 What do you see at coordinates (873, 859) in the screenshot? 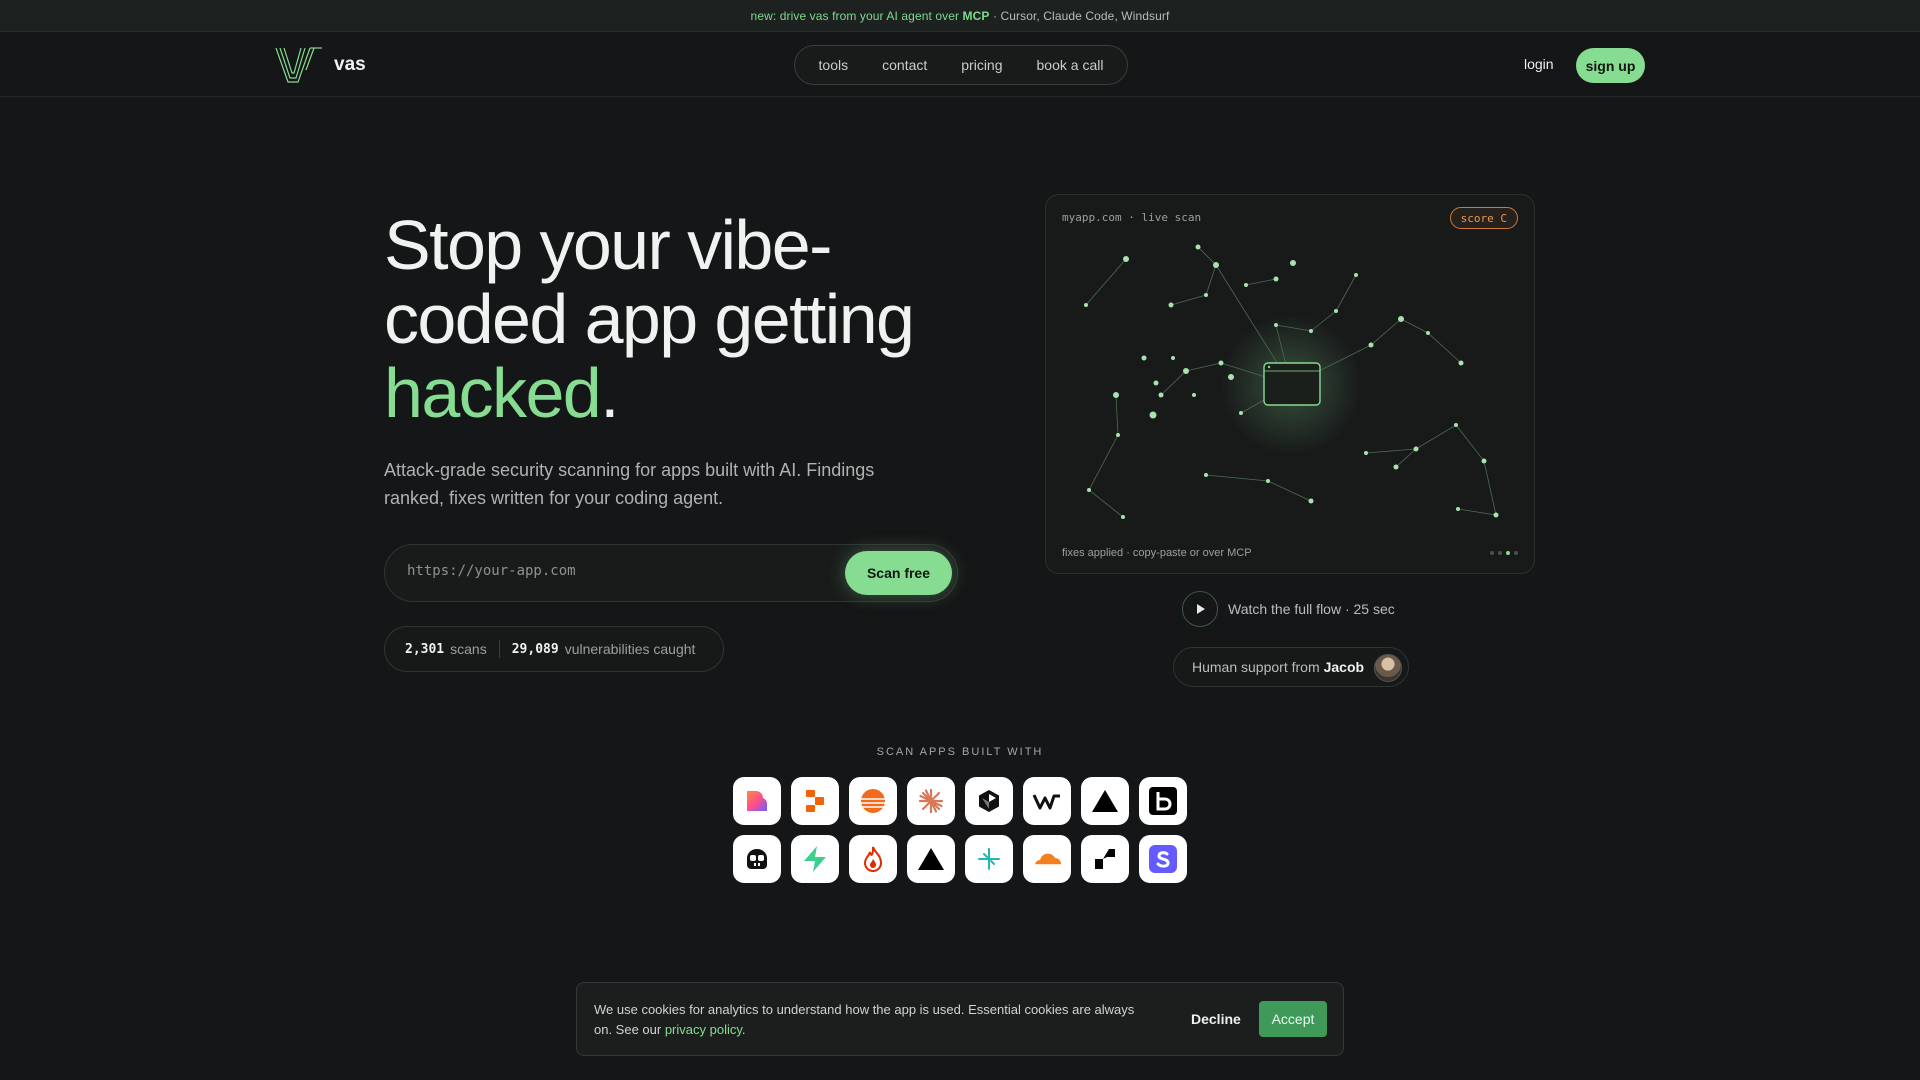
I see `firebase-icon` at bounding box center [873, 859].